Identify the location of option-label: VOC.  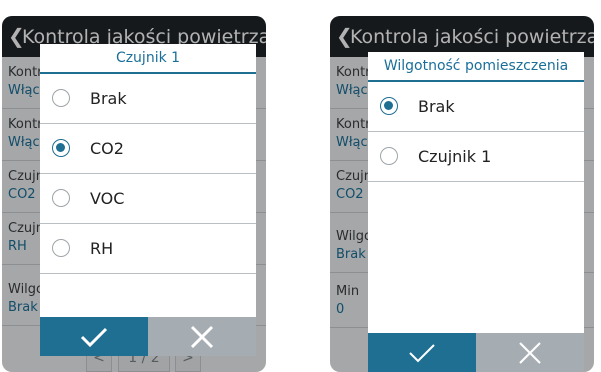
(107, 198).